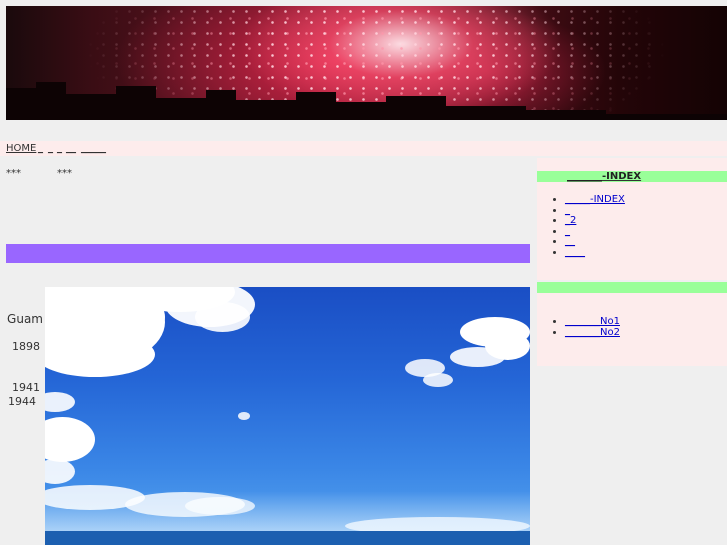  I want to click on nav-home-link: HOME, so click(21, 148).